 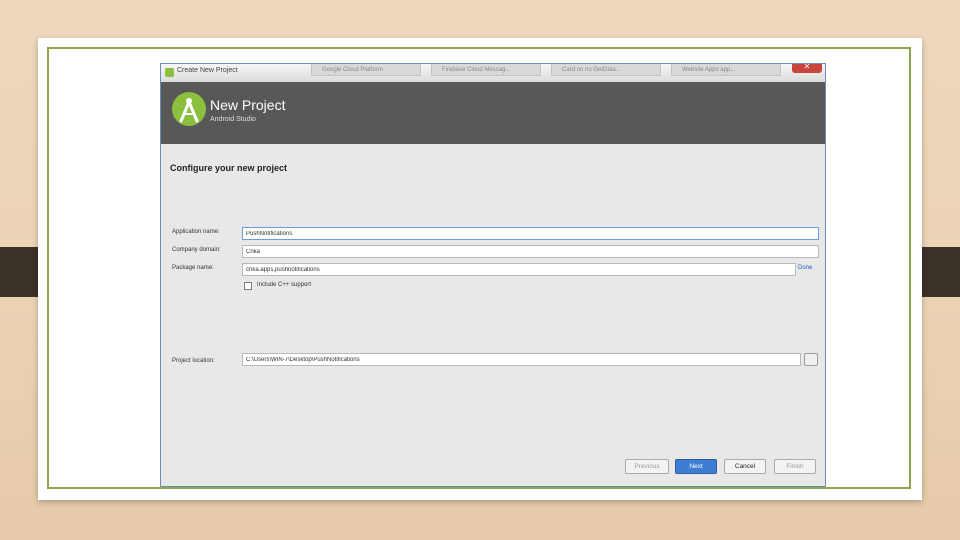 What do you see at coordinates (193, 268) in the screenshot?
I see `package-name-label: Package name:` at bounding box center [193, 268].